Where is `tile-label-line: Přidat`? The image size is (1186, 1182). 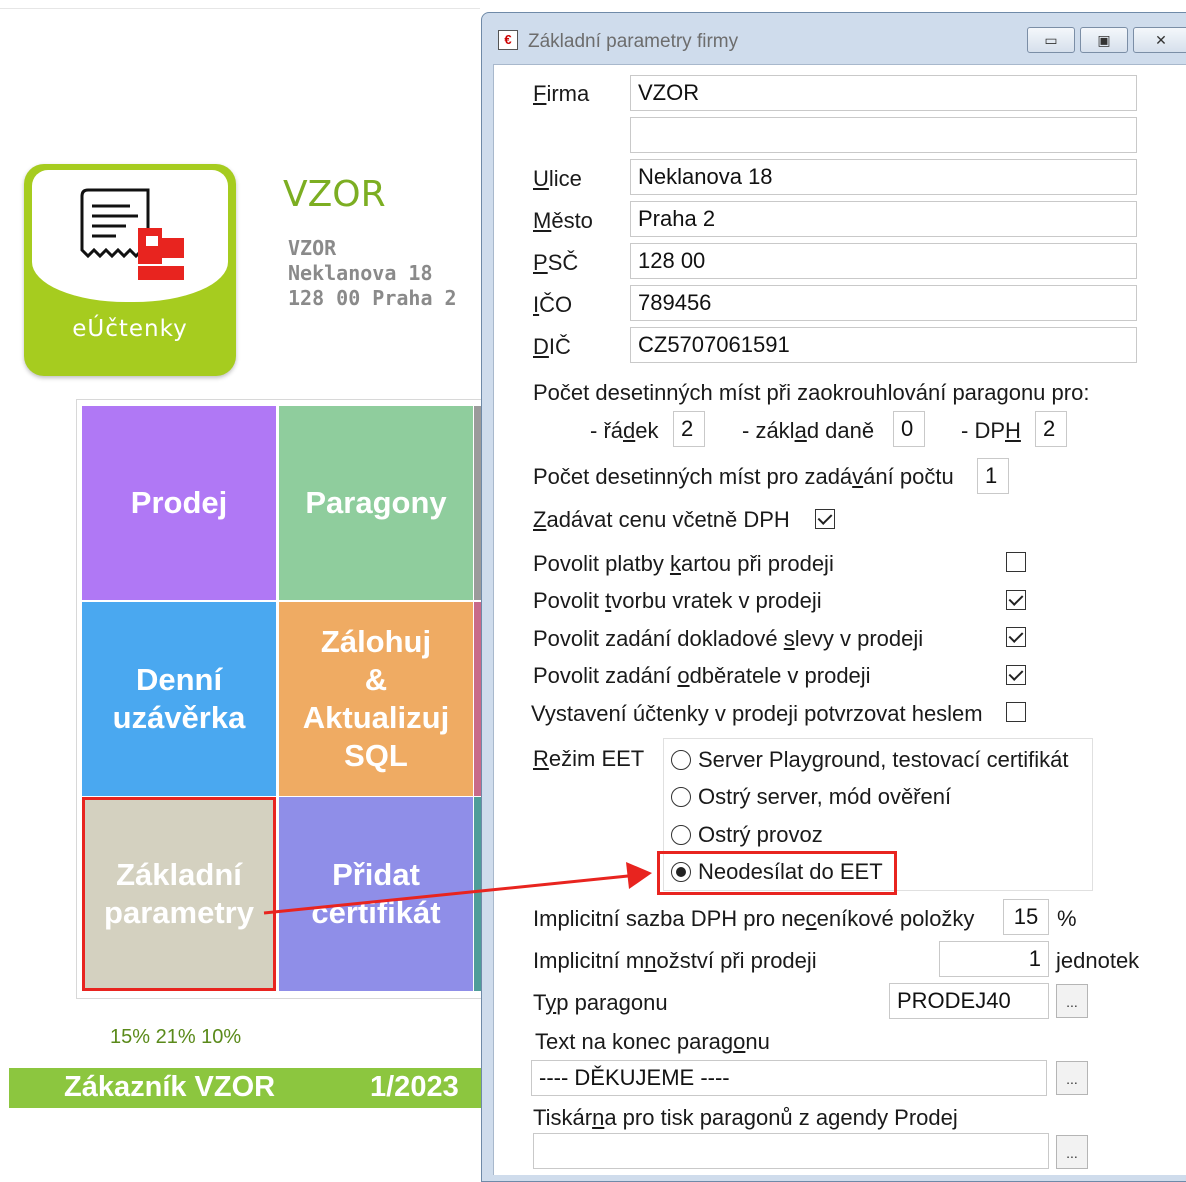 tile-label-line: Přidat is located at coordinates (376, 874).